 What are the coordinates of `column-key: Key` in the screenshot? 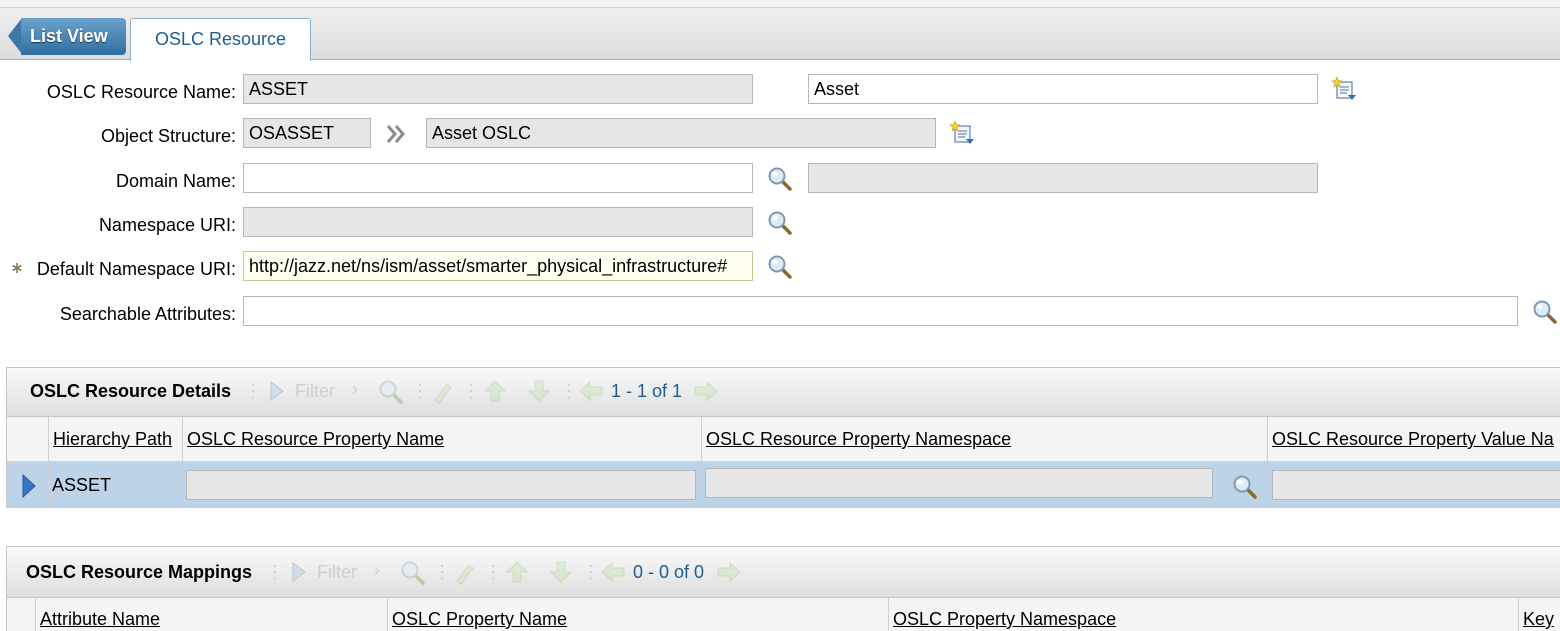 It's located at (1538, 619).